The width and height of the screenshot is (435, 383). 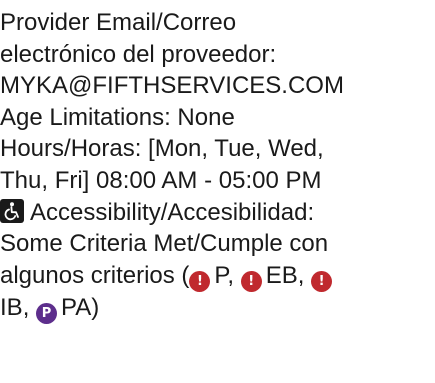 What do you see at coordinates (217, 308) in the screenshot?
I see `accessibility-criteria-line-2: IB, P PA)` at bounding box center [217, 308].